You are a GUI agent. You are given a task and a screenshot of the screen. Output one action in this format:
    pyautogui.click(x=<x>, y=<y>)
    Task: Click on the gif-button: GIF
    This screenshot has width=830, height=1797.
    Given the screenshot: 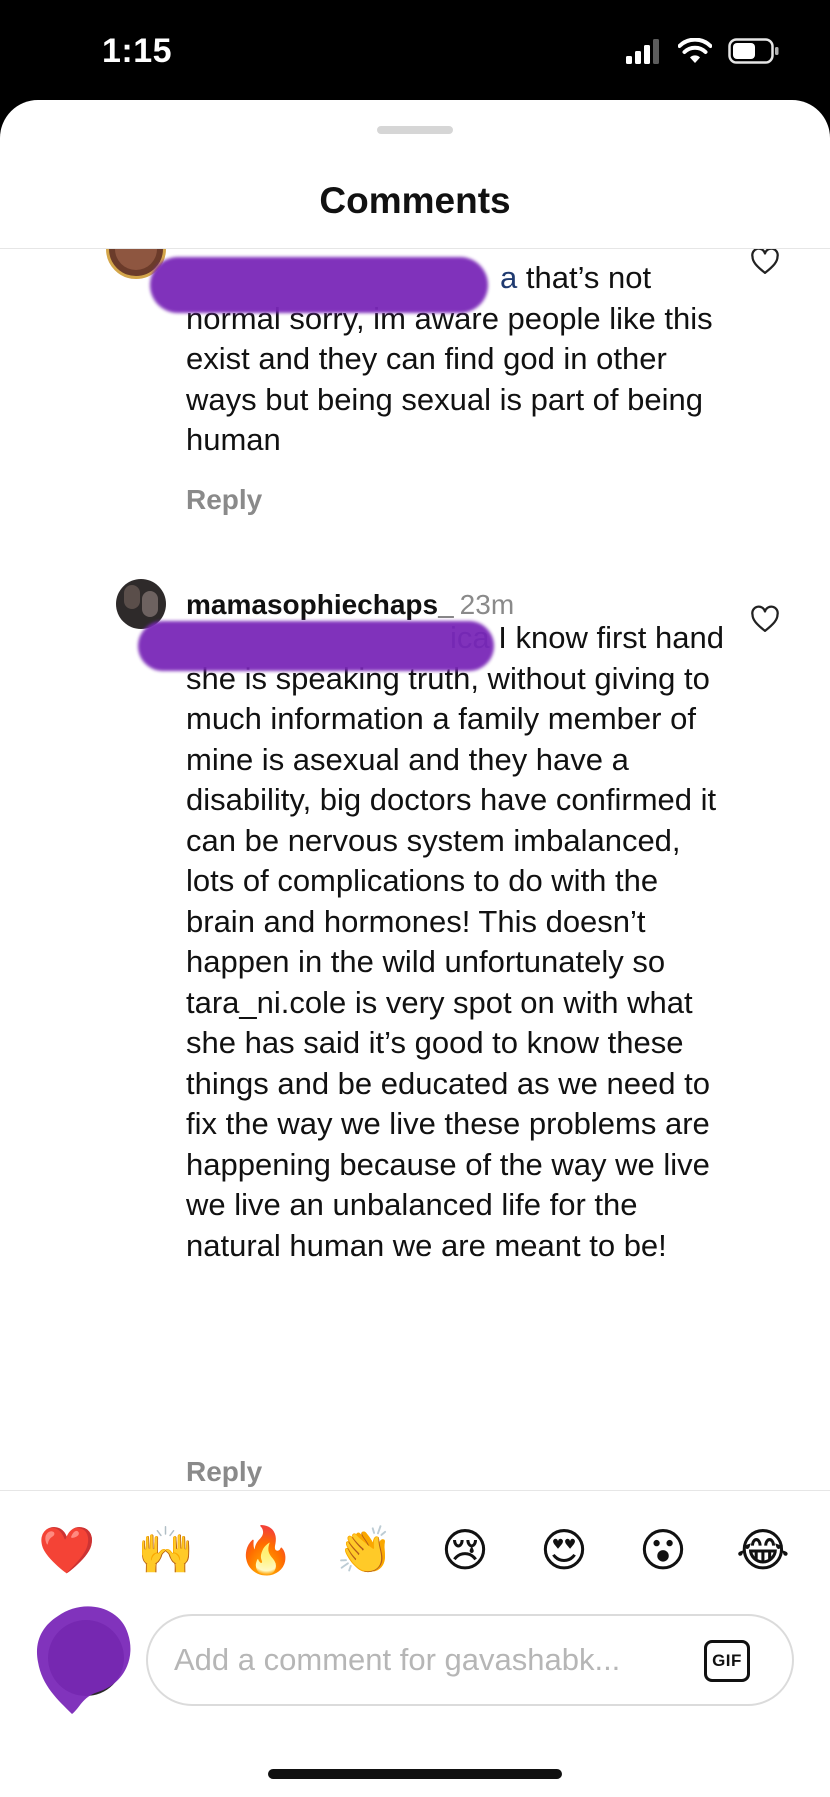 What is the action you would take?
    pyautogui.click(x=727, y=1661)
    